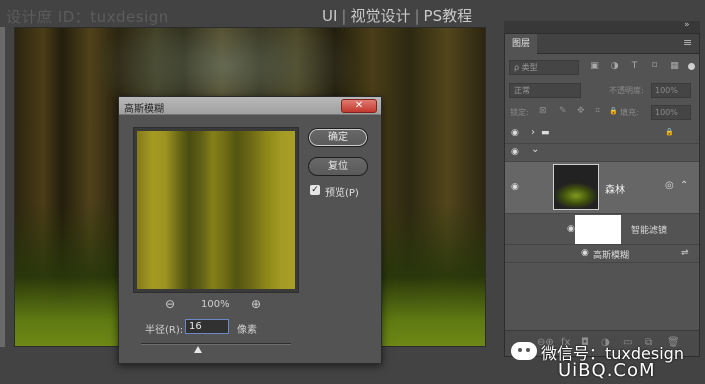 Image resolution: width=705 pixels, height=384 pixels. I want to click on radius-unit: 像素, so click(247, 330).